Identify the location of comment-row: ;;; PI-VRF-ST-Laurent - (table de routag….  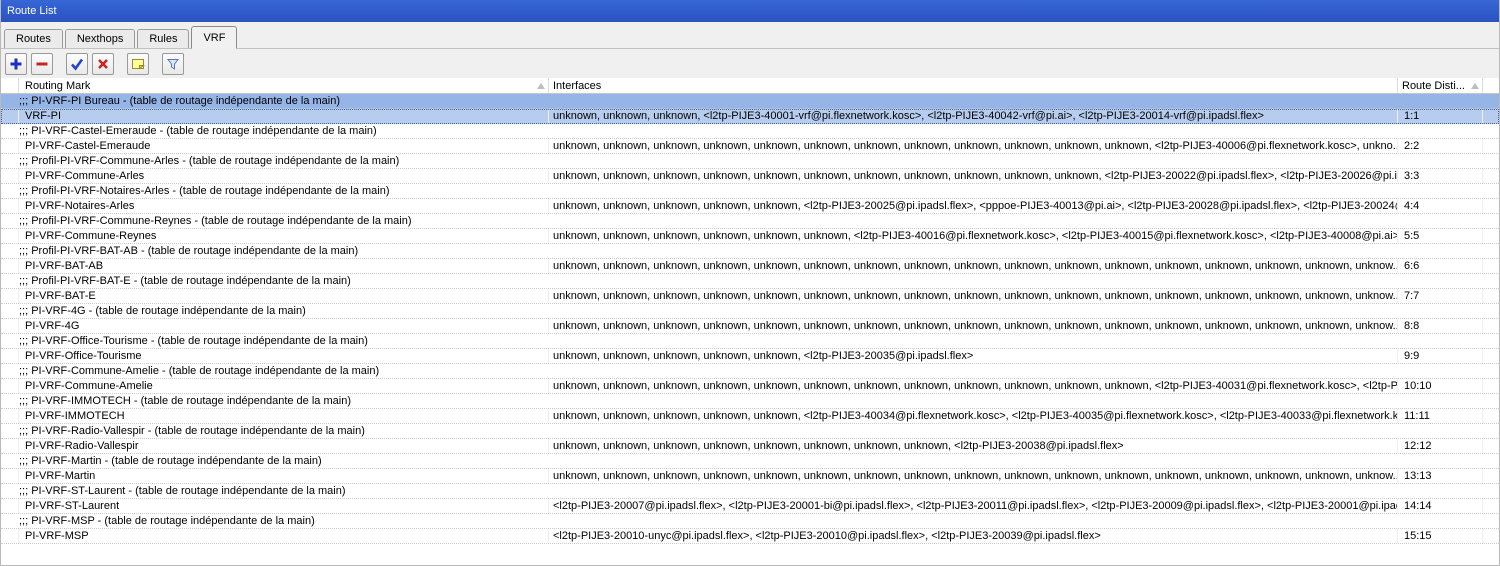
(750, 491).